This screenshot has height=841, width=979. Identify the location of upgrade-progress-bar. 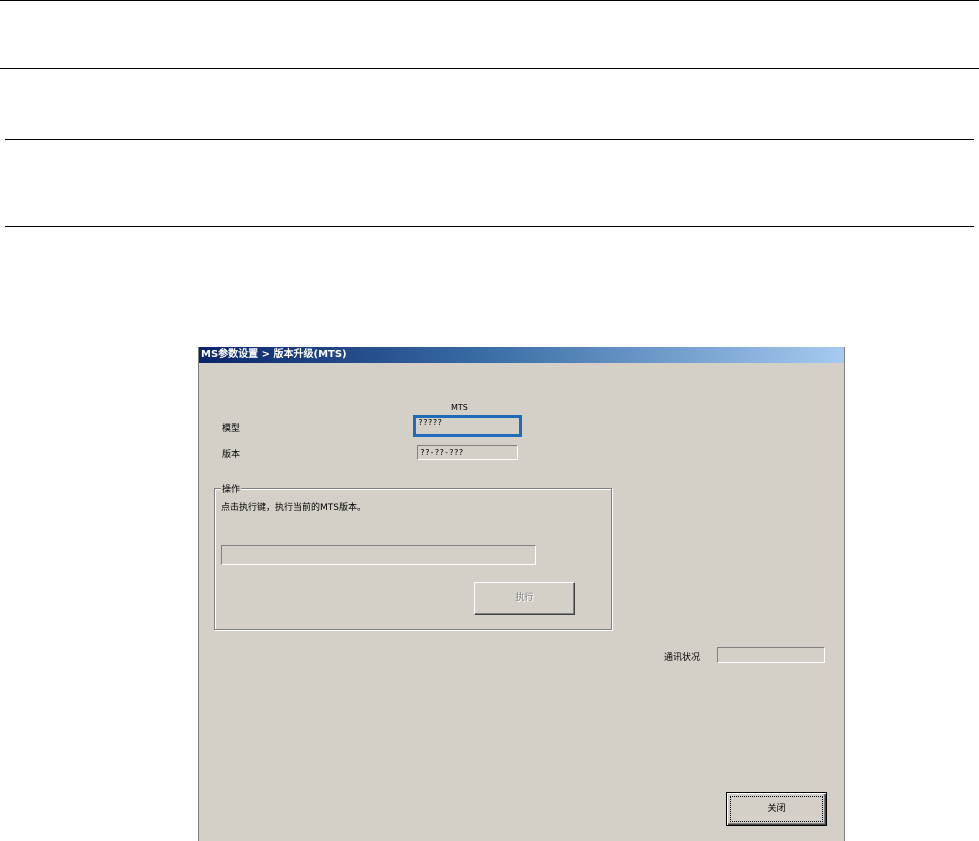
(378, 555).